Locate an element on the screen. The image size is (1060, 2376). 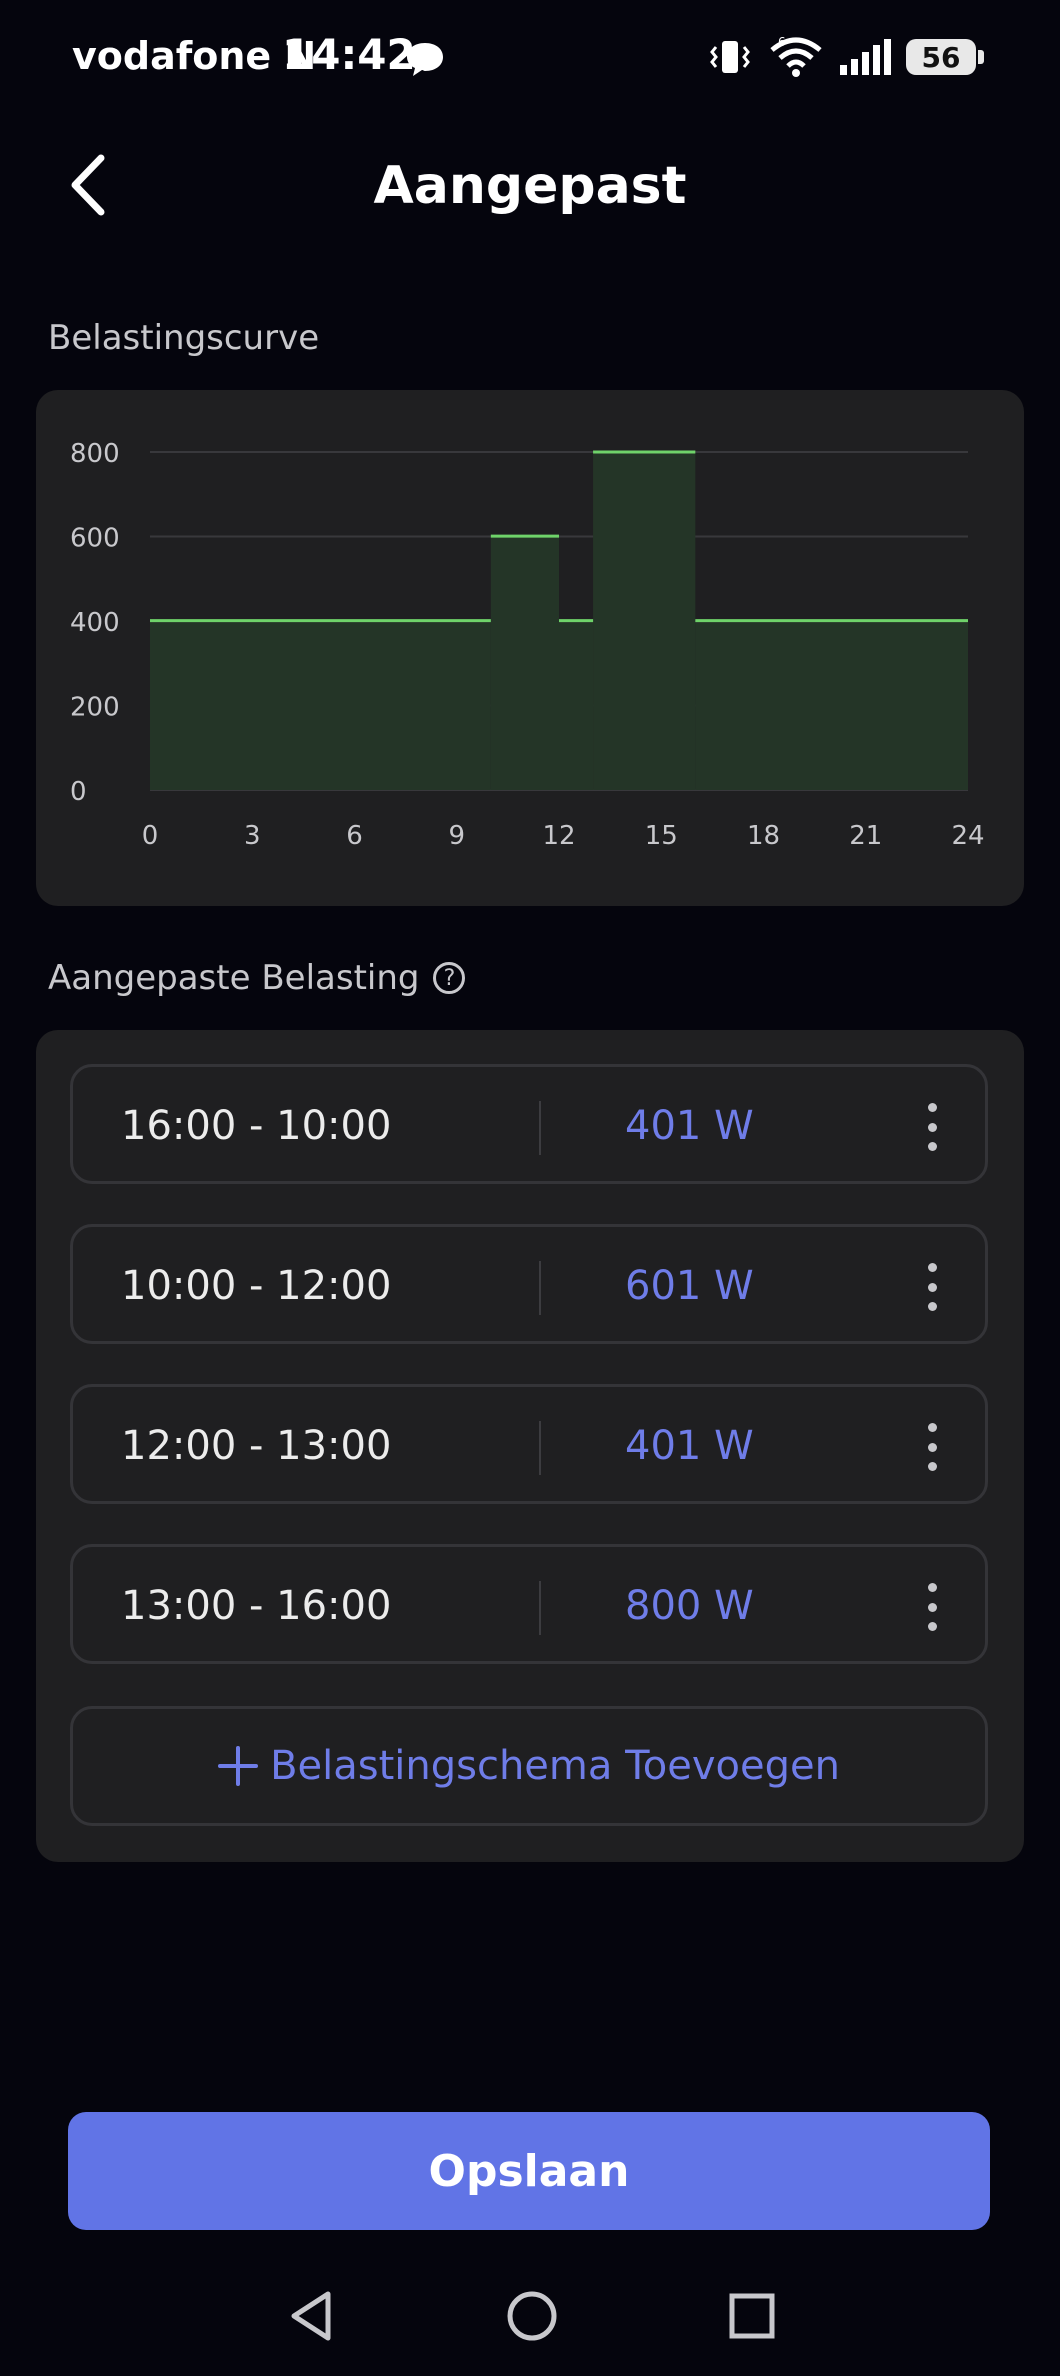
page-title: Aangepast is located at coordinates (530, 186).